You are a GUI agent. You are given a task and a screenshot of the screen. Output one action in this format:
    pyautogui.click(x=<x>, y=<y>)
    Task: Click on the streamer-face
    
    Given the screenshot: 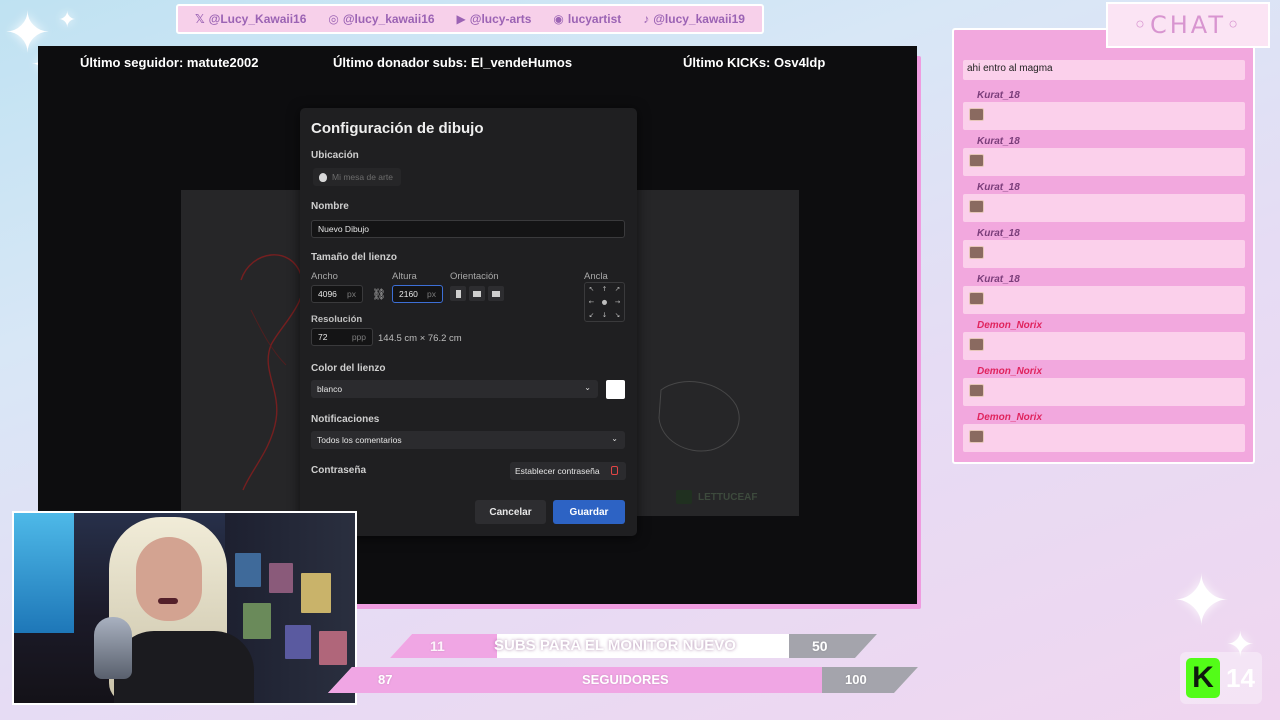 What is the action you would take?
    pyautogui.click(x=169, y=579)
    